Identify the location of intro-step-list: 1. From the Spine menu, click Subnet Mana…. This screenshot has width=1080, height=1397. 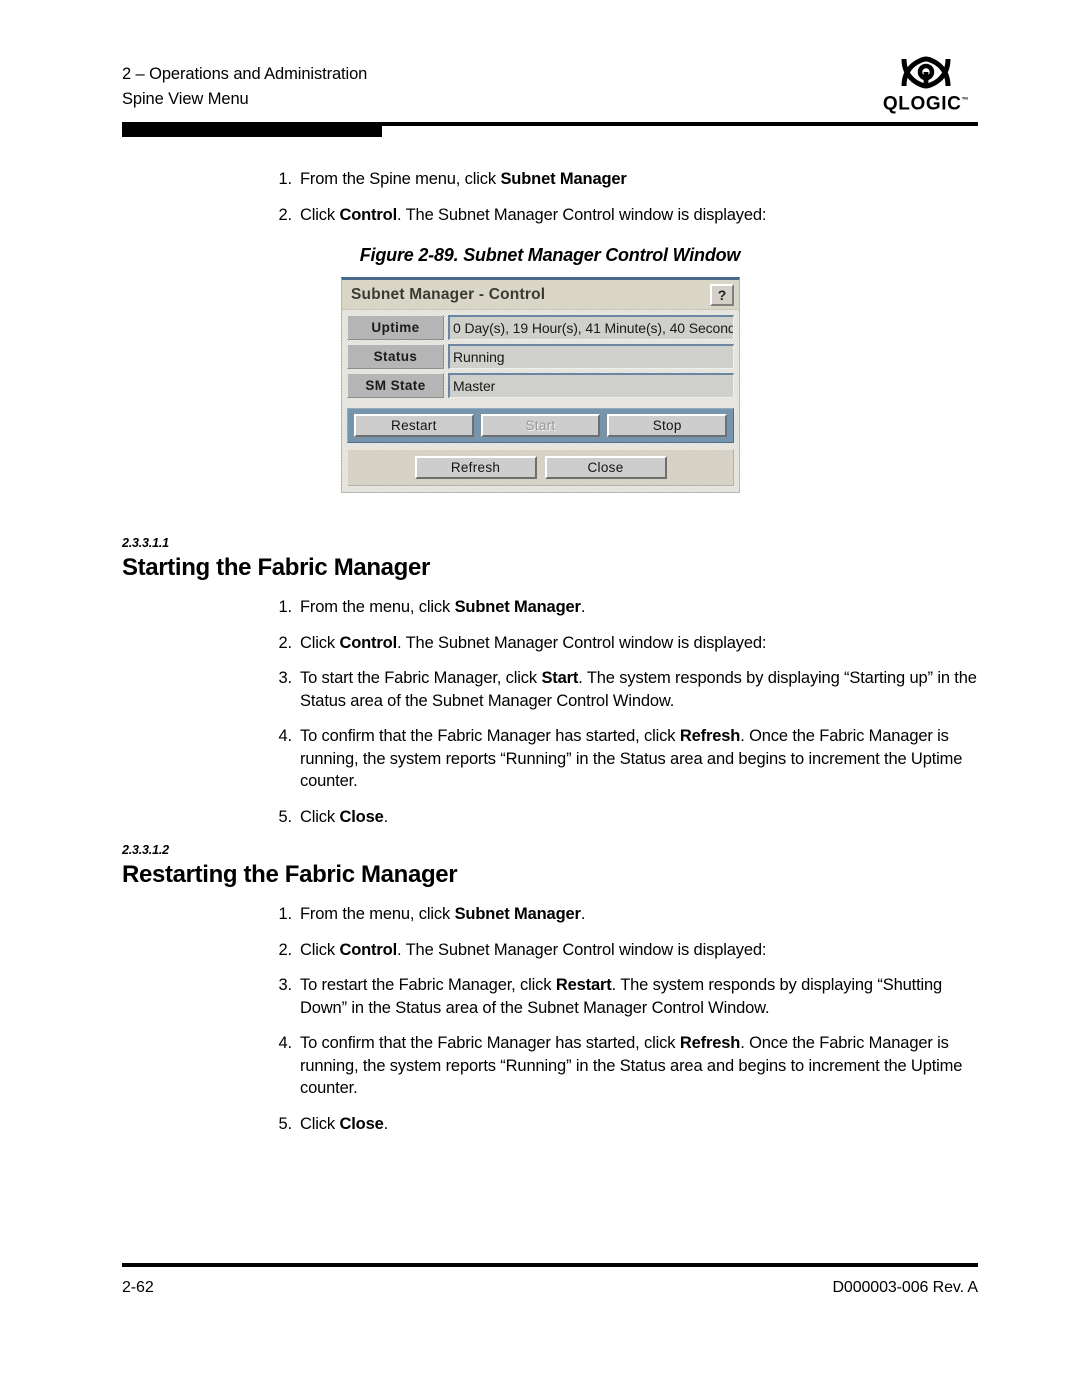
(620, 197).